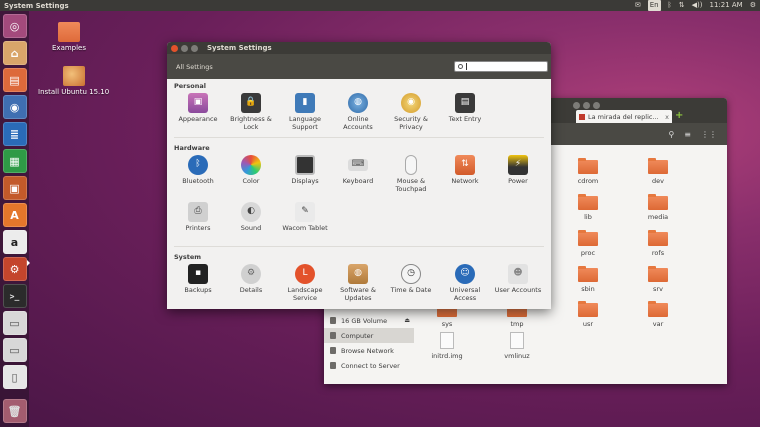 The image size is (760, 427). Describe the element at coordinates (333, 320) in the screenshot. I see `drive-icon` at that location.